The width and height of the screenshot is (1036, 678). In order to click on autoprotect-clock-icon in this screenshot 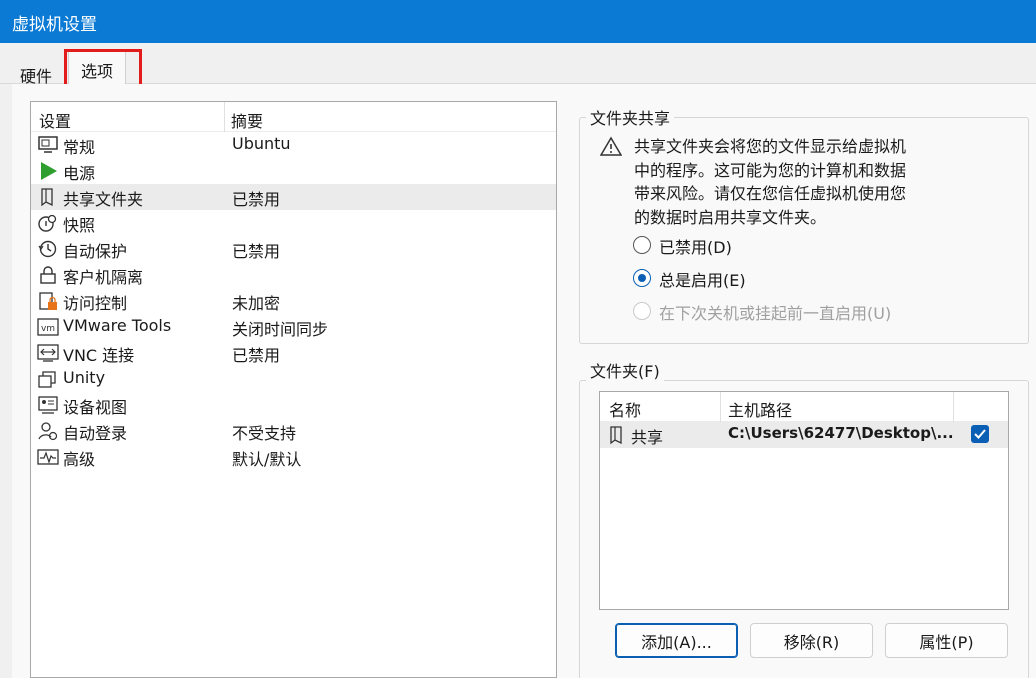, I will do `click(47, 249)`.